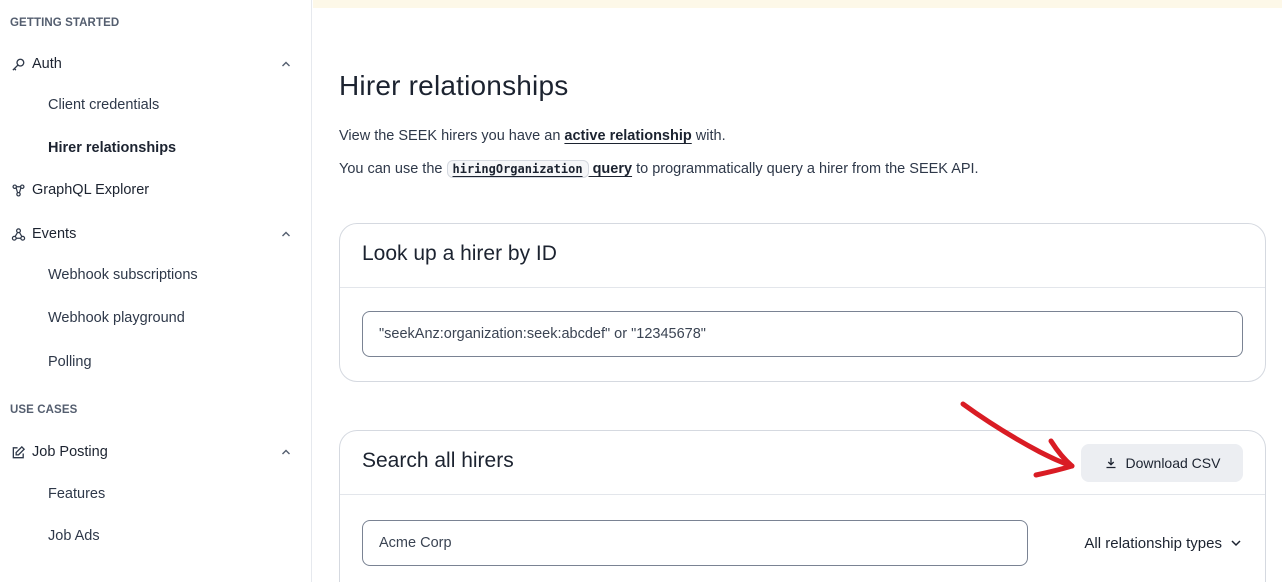  Describe the element at coordinates (695, 543) in the screenshot. I see `hirer-search-input: Acme Corp` at that location.